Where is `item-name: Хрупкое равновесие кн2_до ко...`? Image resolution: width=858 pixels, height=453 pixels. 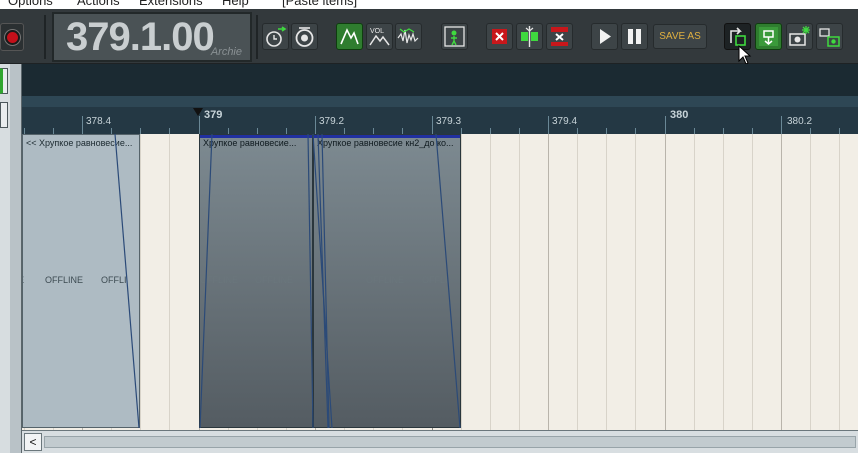
item-name: Хрупкое равновесие кн2_до ко... is located at coordinates (385, 143).